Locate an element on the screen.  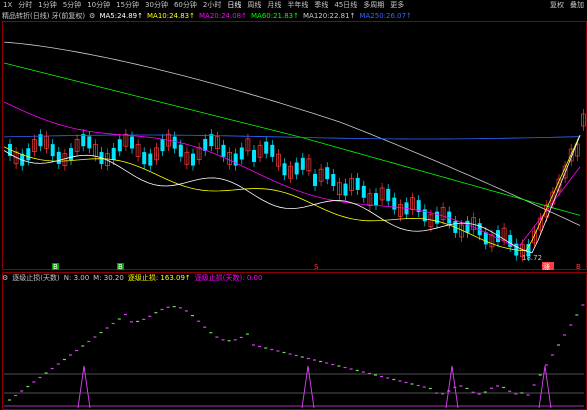
indicator-value2: 逐级止损(天数): 0.00 is located at coordinates (228, 278).